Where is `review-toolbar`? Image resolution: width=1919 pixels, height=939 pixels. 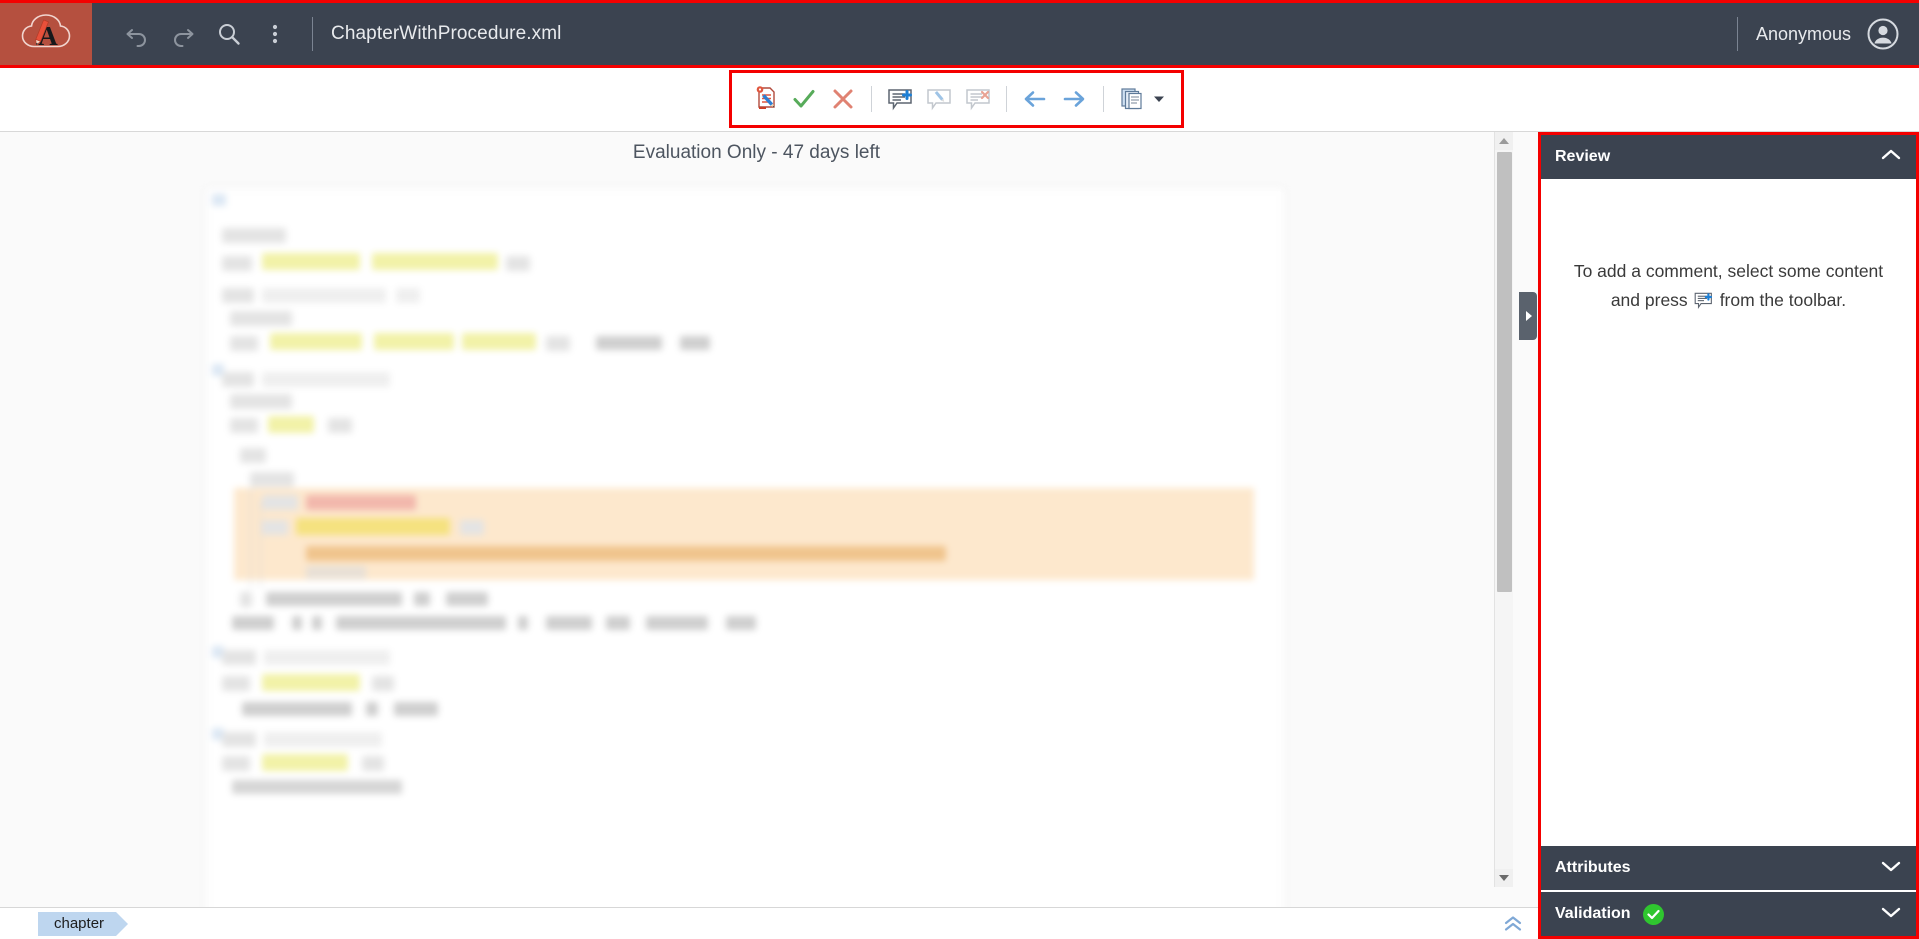 review-toolbar is located at coordinates (956, 99).